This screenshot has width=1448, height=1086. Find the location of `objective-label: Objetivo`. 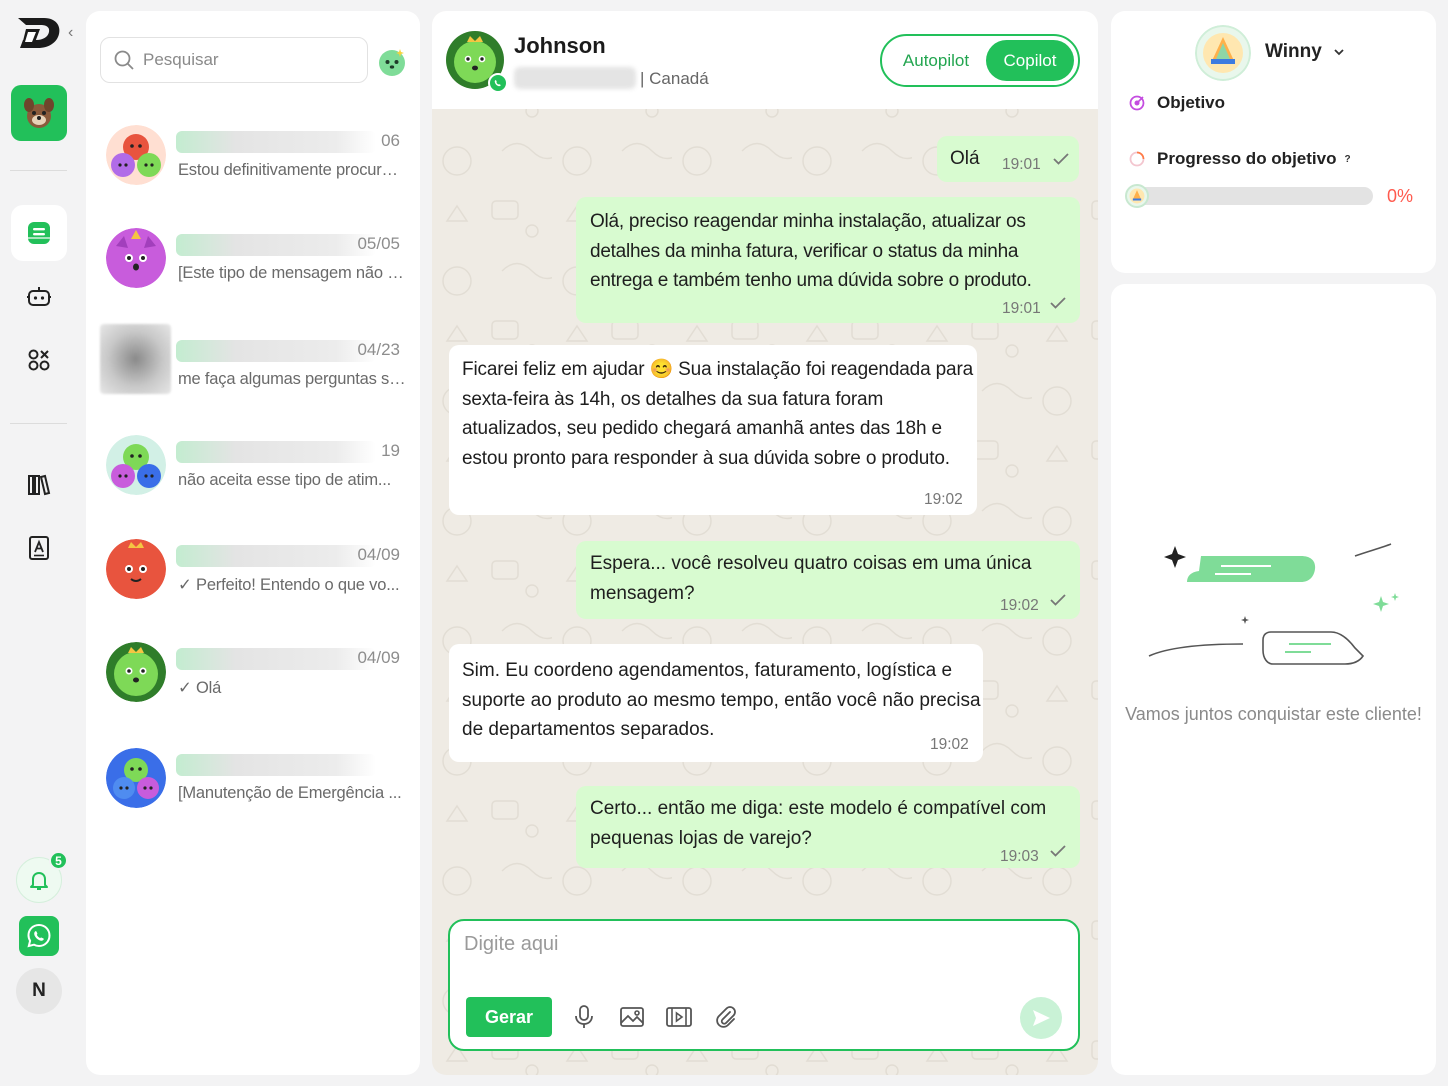

objective-label: Objetivo is located at coordinates (1191, 102).